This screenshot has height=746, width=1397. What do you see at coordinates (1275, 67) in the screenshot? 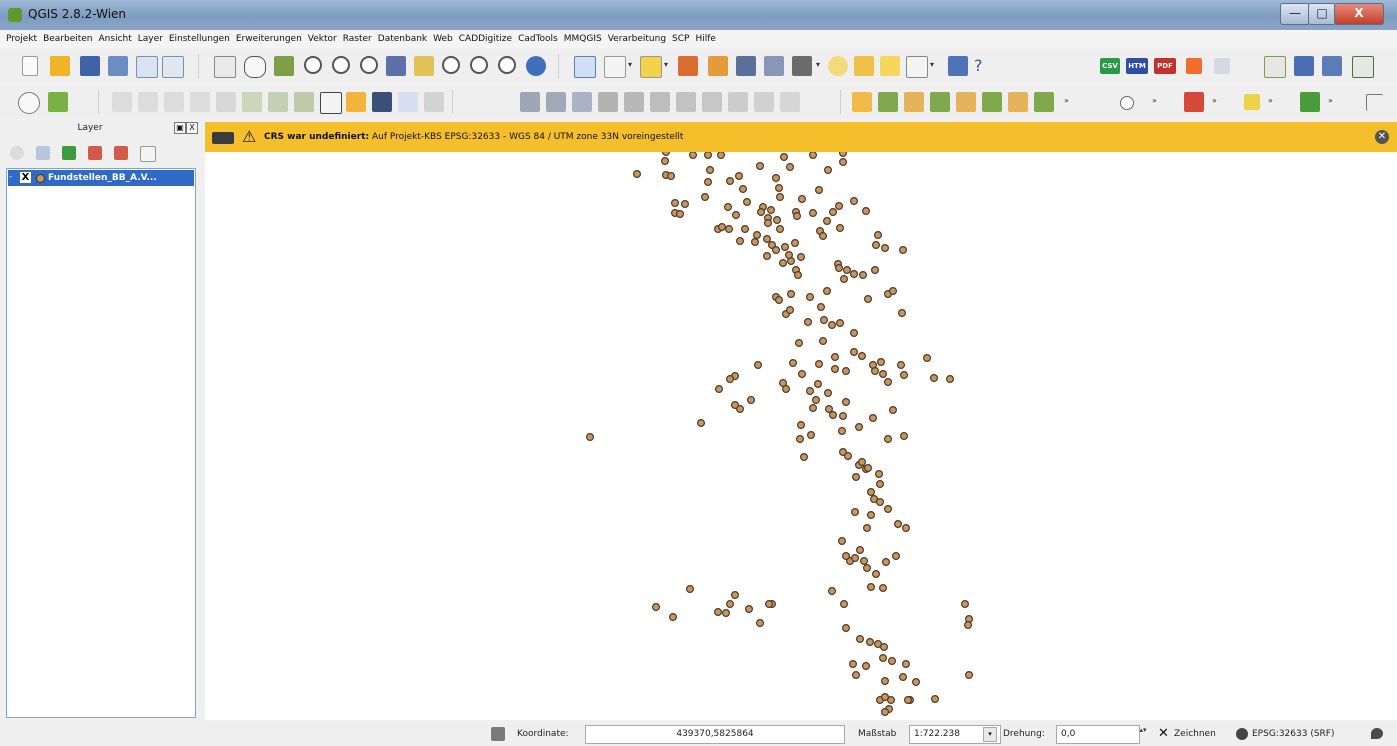
I see `add-vector-icon` at bounding box center [1275, 67].